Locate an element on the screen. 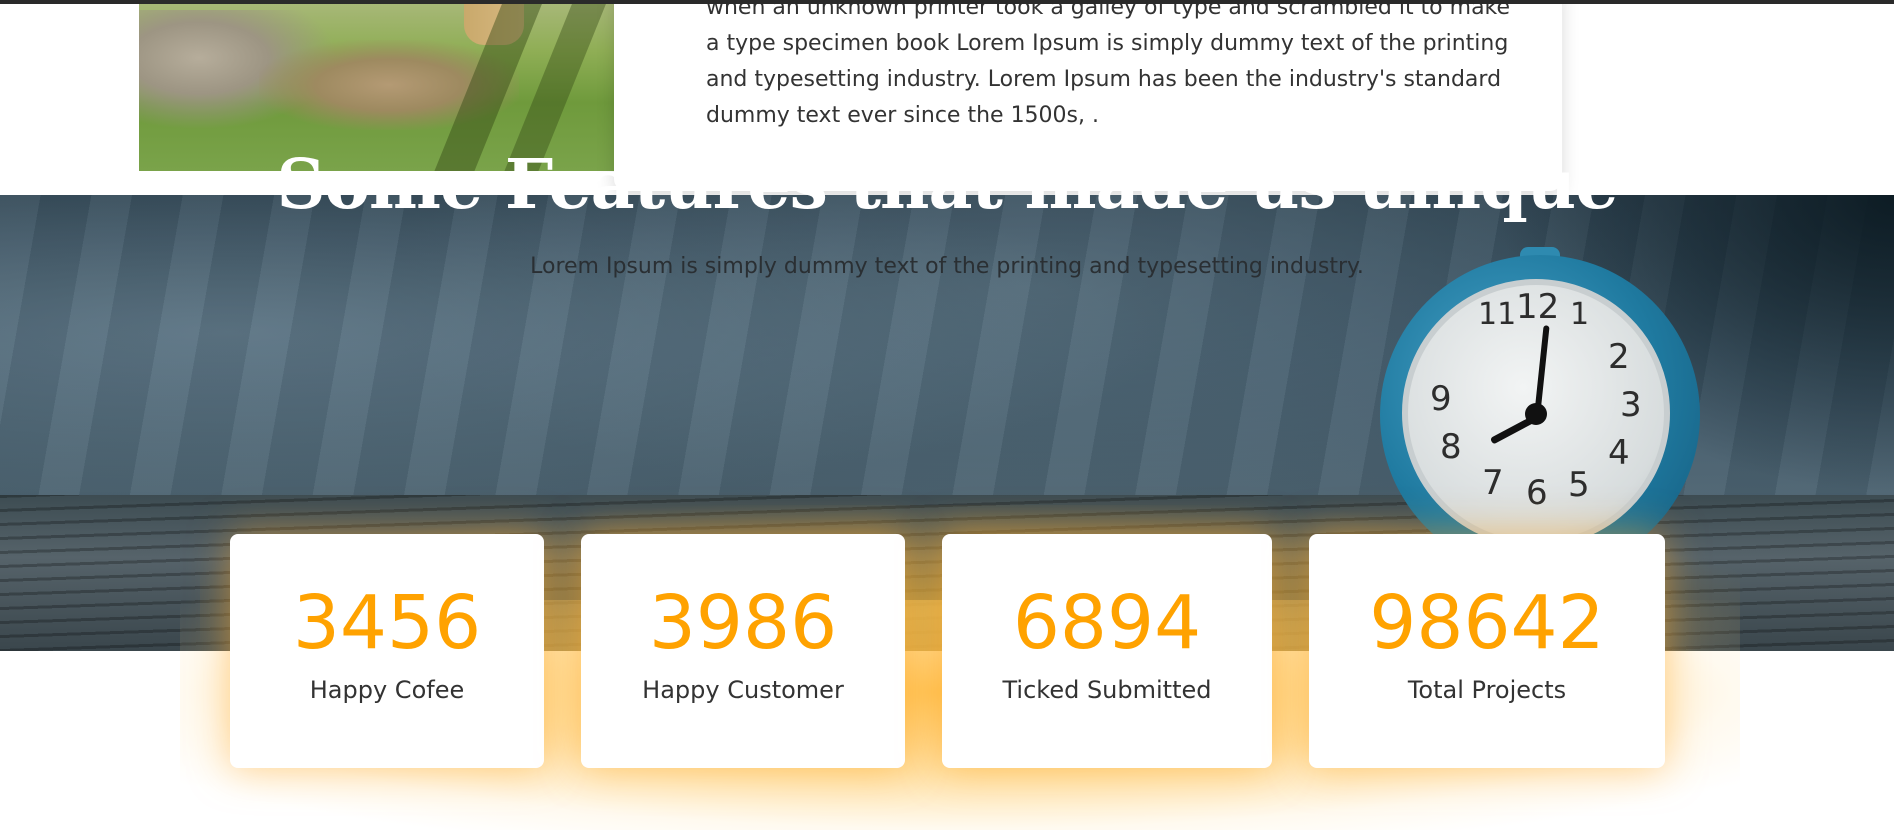 Image resolution: width=1894 pixels, height=830 pixels. stat-card-total-projects: 98642 Total Projects is located at coordinates (1487, 651).